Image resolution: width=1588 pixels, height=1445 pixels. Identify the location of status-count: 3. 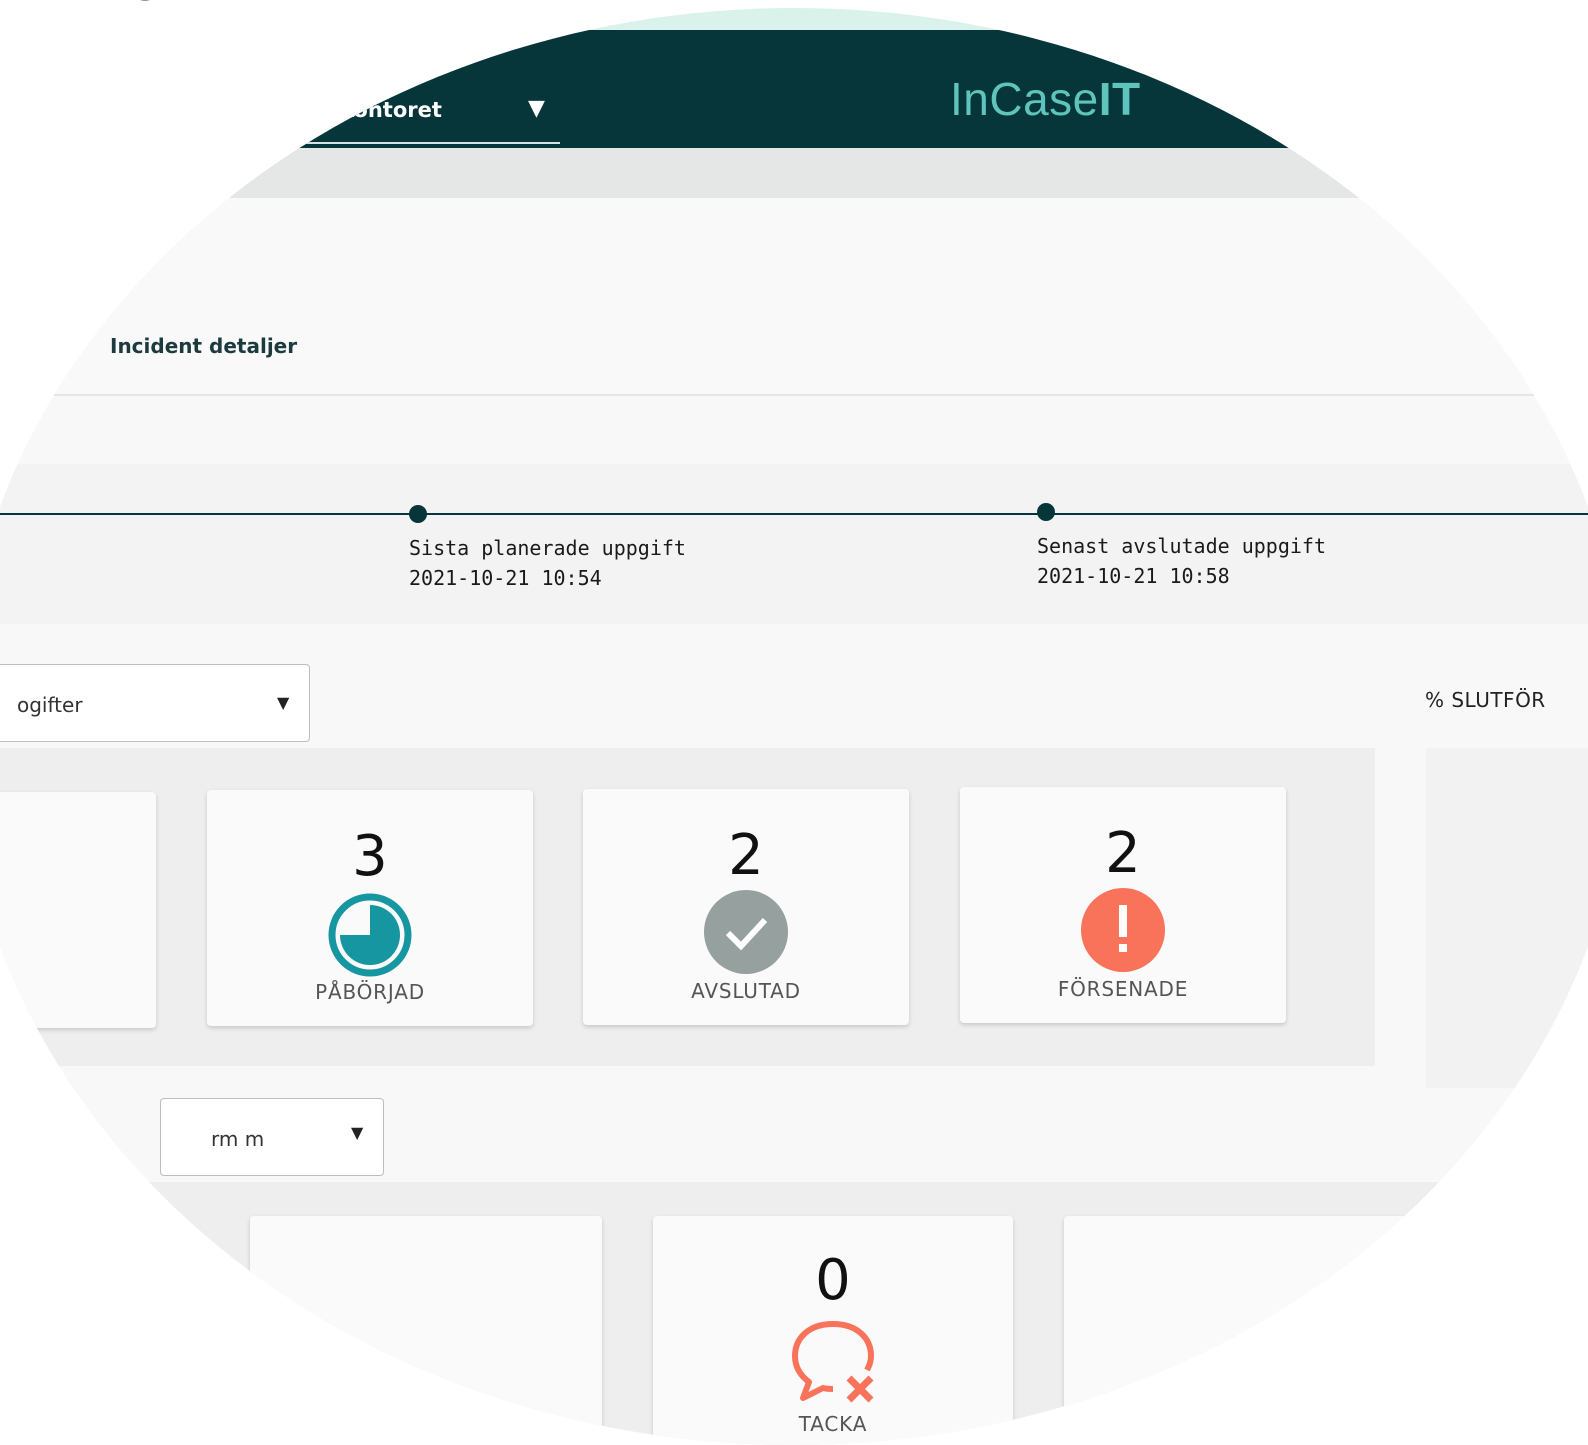
(370, 856).